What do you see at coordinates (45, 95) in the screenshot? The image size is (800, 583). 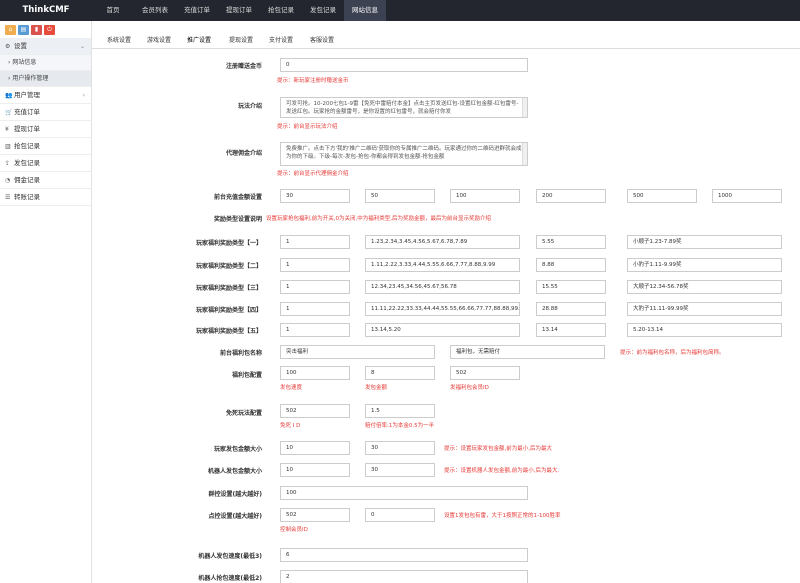 I see `sidebar-item-users: 👥 用户管理 ›` at bounding box center [45, 95].